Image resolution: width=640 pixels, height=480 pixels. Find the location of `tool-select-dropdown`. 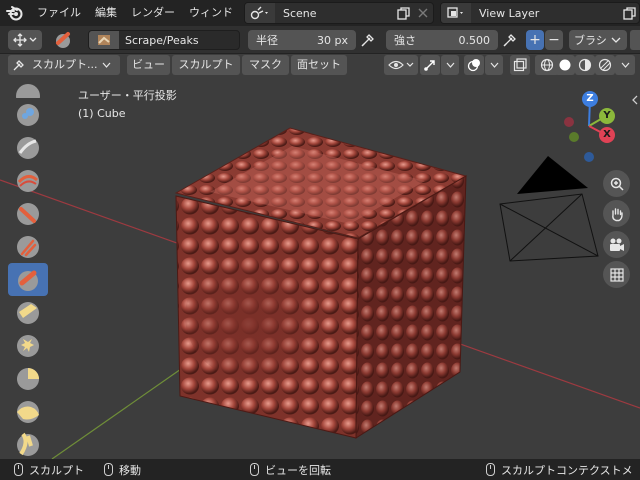

tool-select-dropdown is located at coordinates (25, 40).